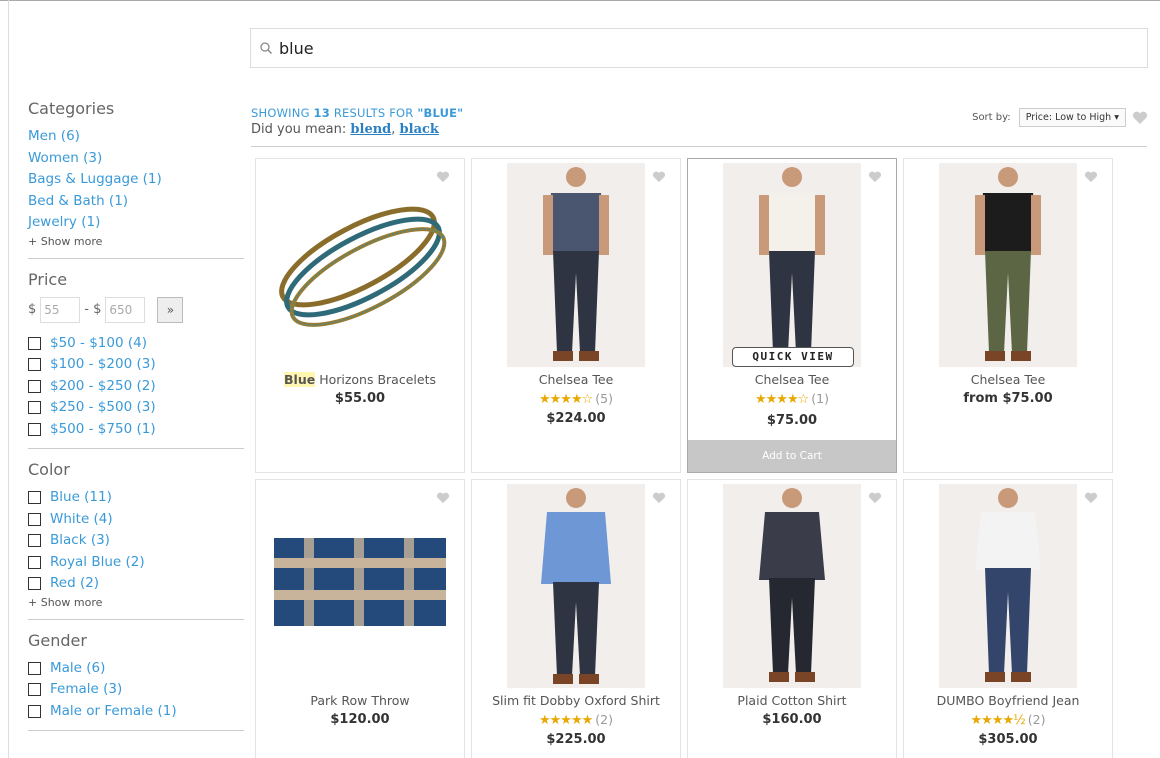 Image resolution: width=1160 pixels, height=758 pixels. Describe the element at coordinates (136, 498) in the screenshot. I see `color-option: Blue (11)` at that location.